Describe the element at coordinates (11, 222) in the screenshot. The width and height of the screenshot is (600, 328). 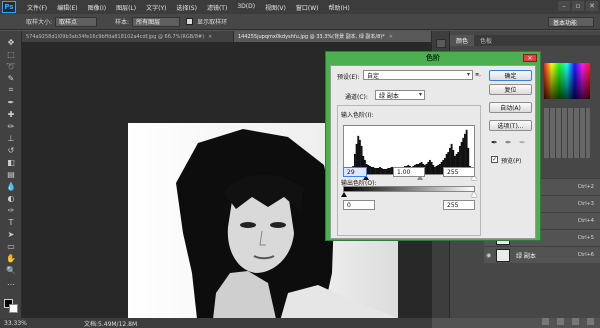
I see `type-tool-icon: T` at that location.